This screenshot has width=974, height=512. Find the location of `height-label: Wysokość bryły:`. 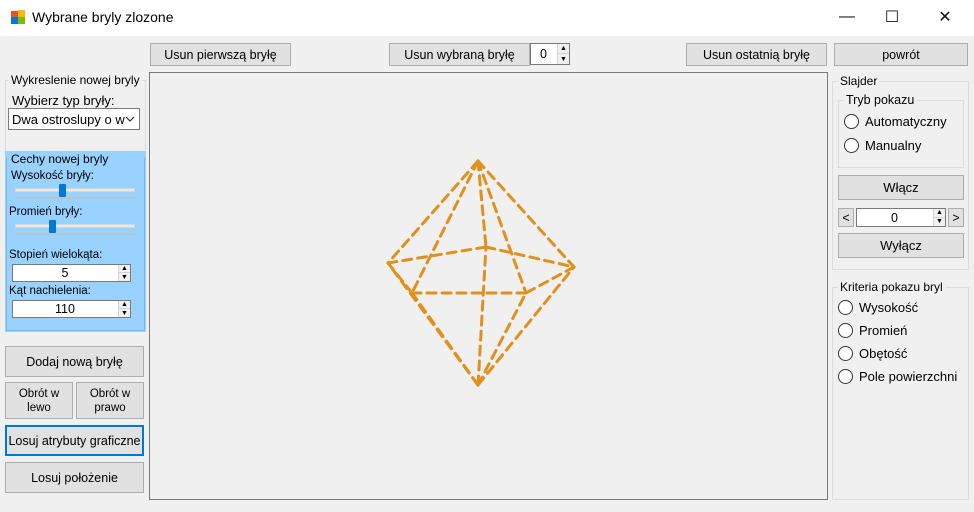

height-label: Wysokość bryły: is located at coordinates (52, 176).